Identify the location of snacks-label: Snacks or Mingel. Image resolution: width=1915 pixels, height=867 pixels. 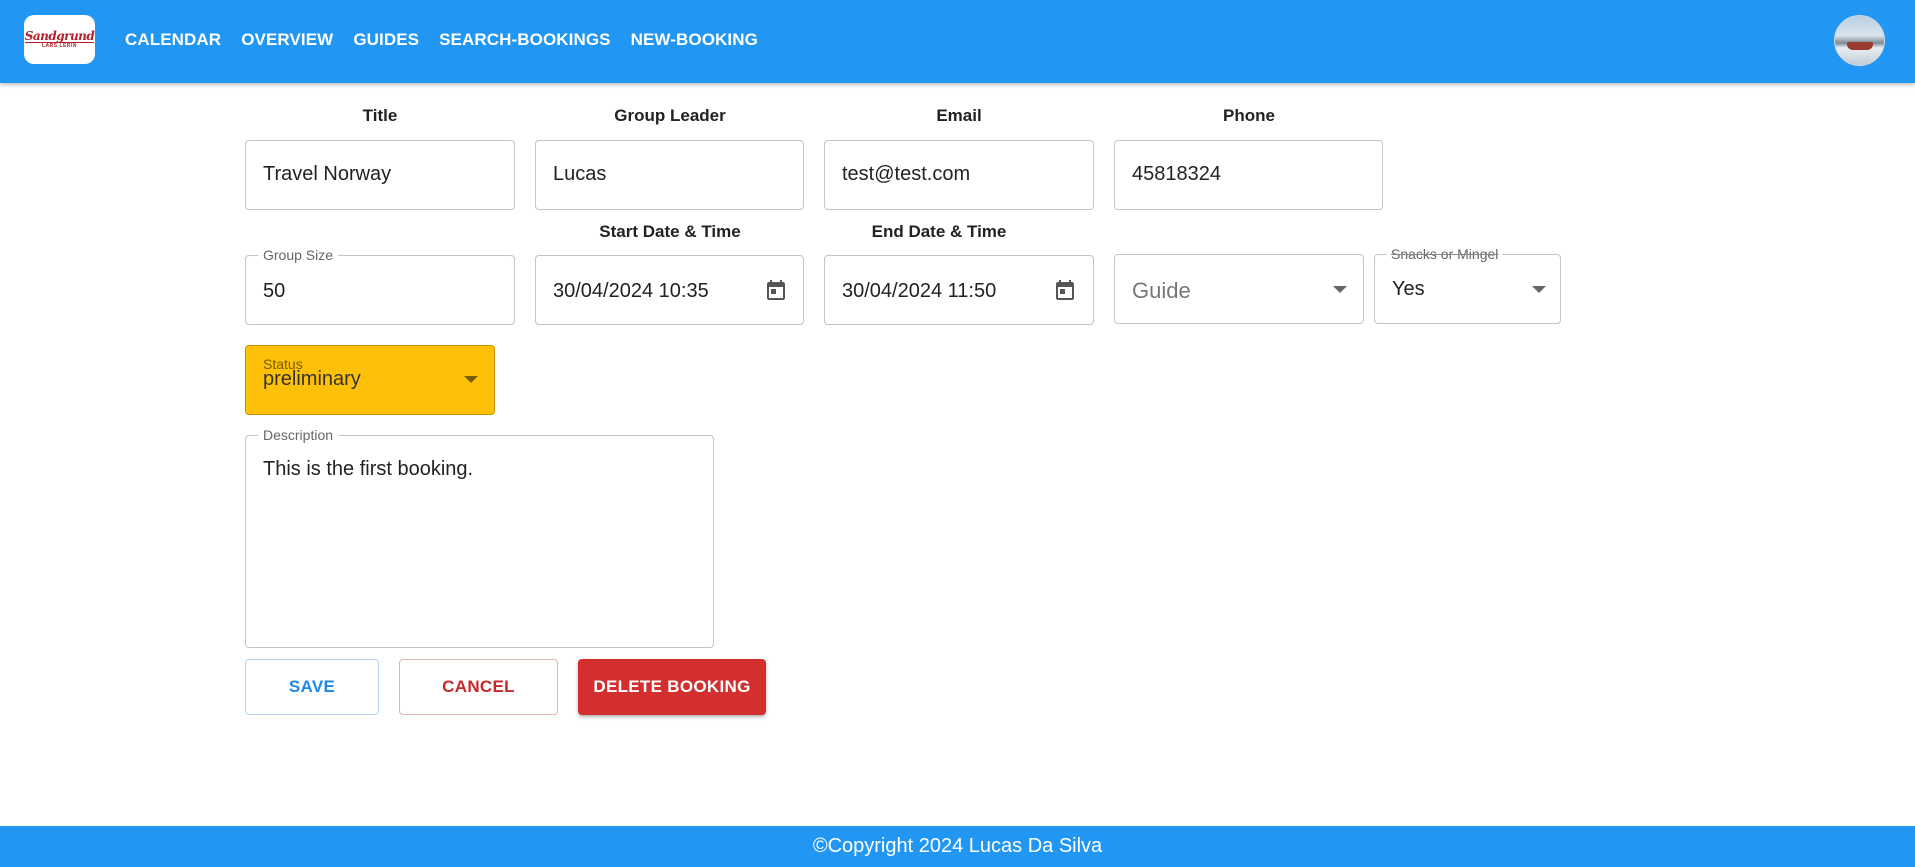
(1445, 254).